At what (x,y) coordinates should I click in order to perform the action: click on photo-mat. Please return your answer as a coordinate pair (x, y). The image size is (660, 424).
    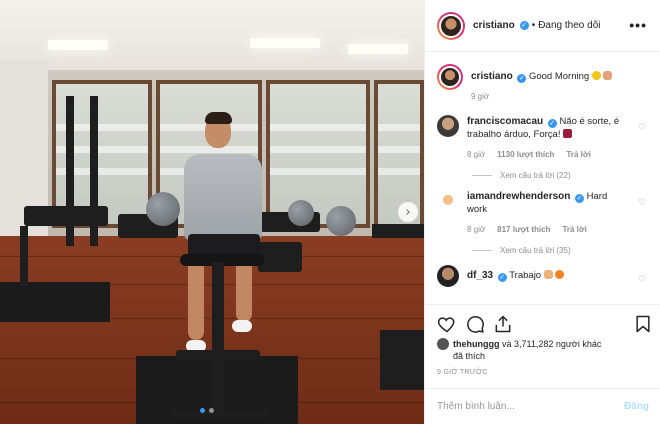
    Looking at the image, I should click on (55, 302).